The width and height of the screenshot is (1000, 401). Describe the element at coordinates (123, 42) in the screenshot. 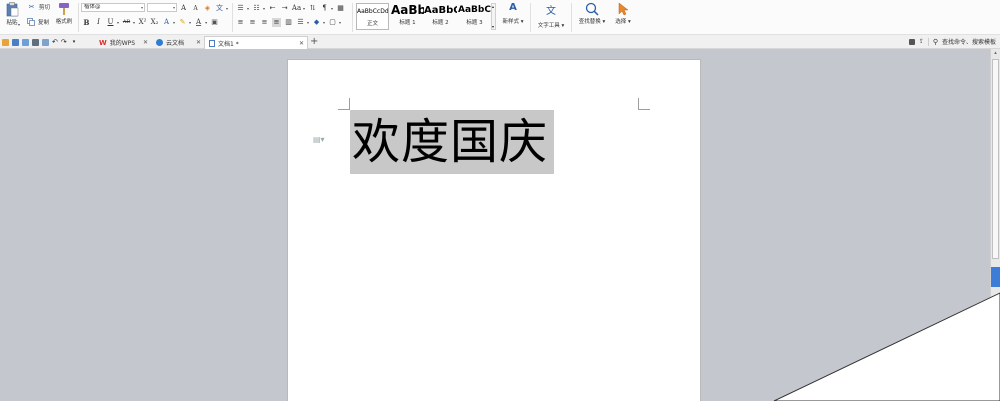

I see `tab-my-wps: W 我的WPS ✕` at that location.